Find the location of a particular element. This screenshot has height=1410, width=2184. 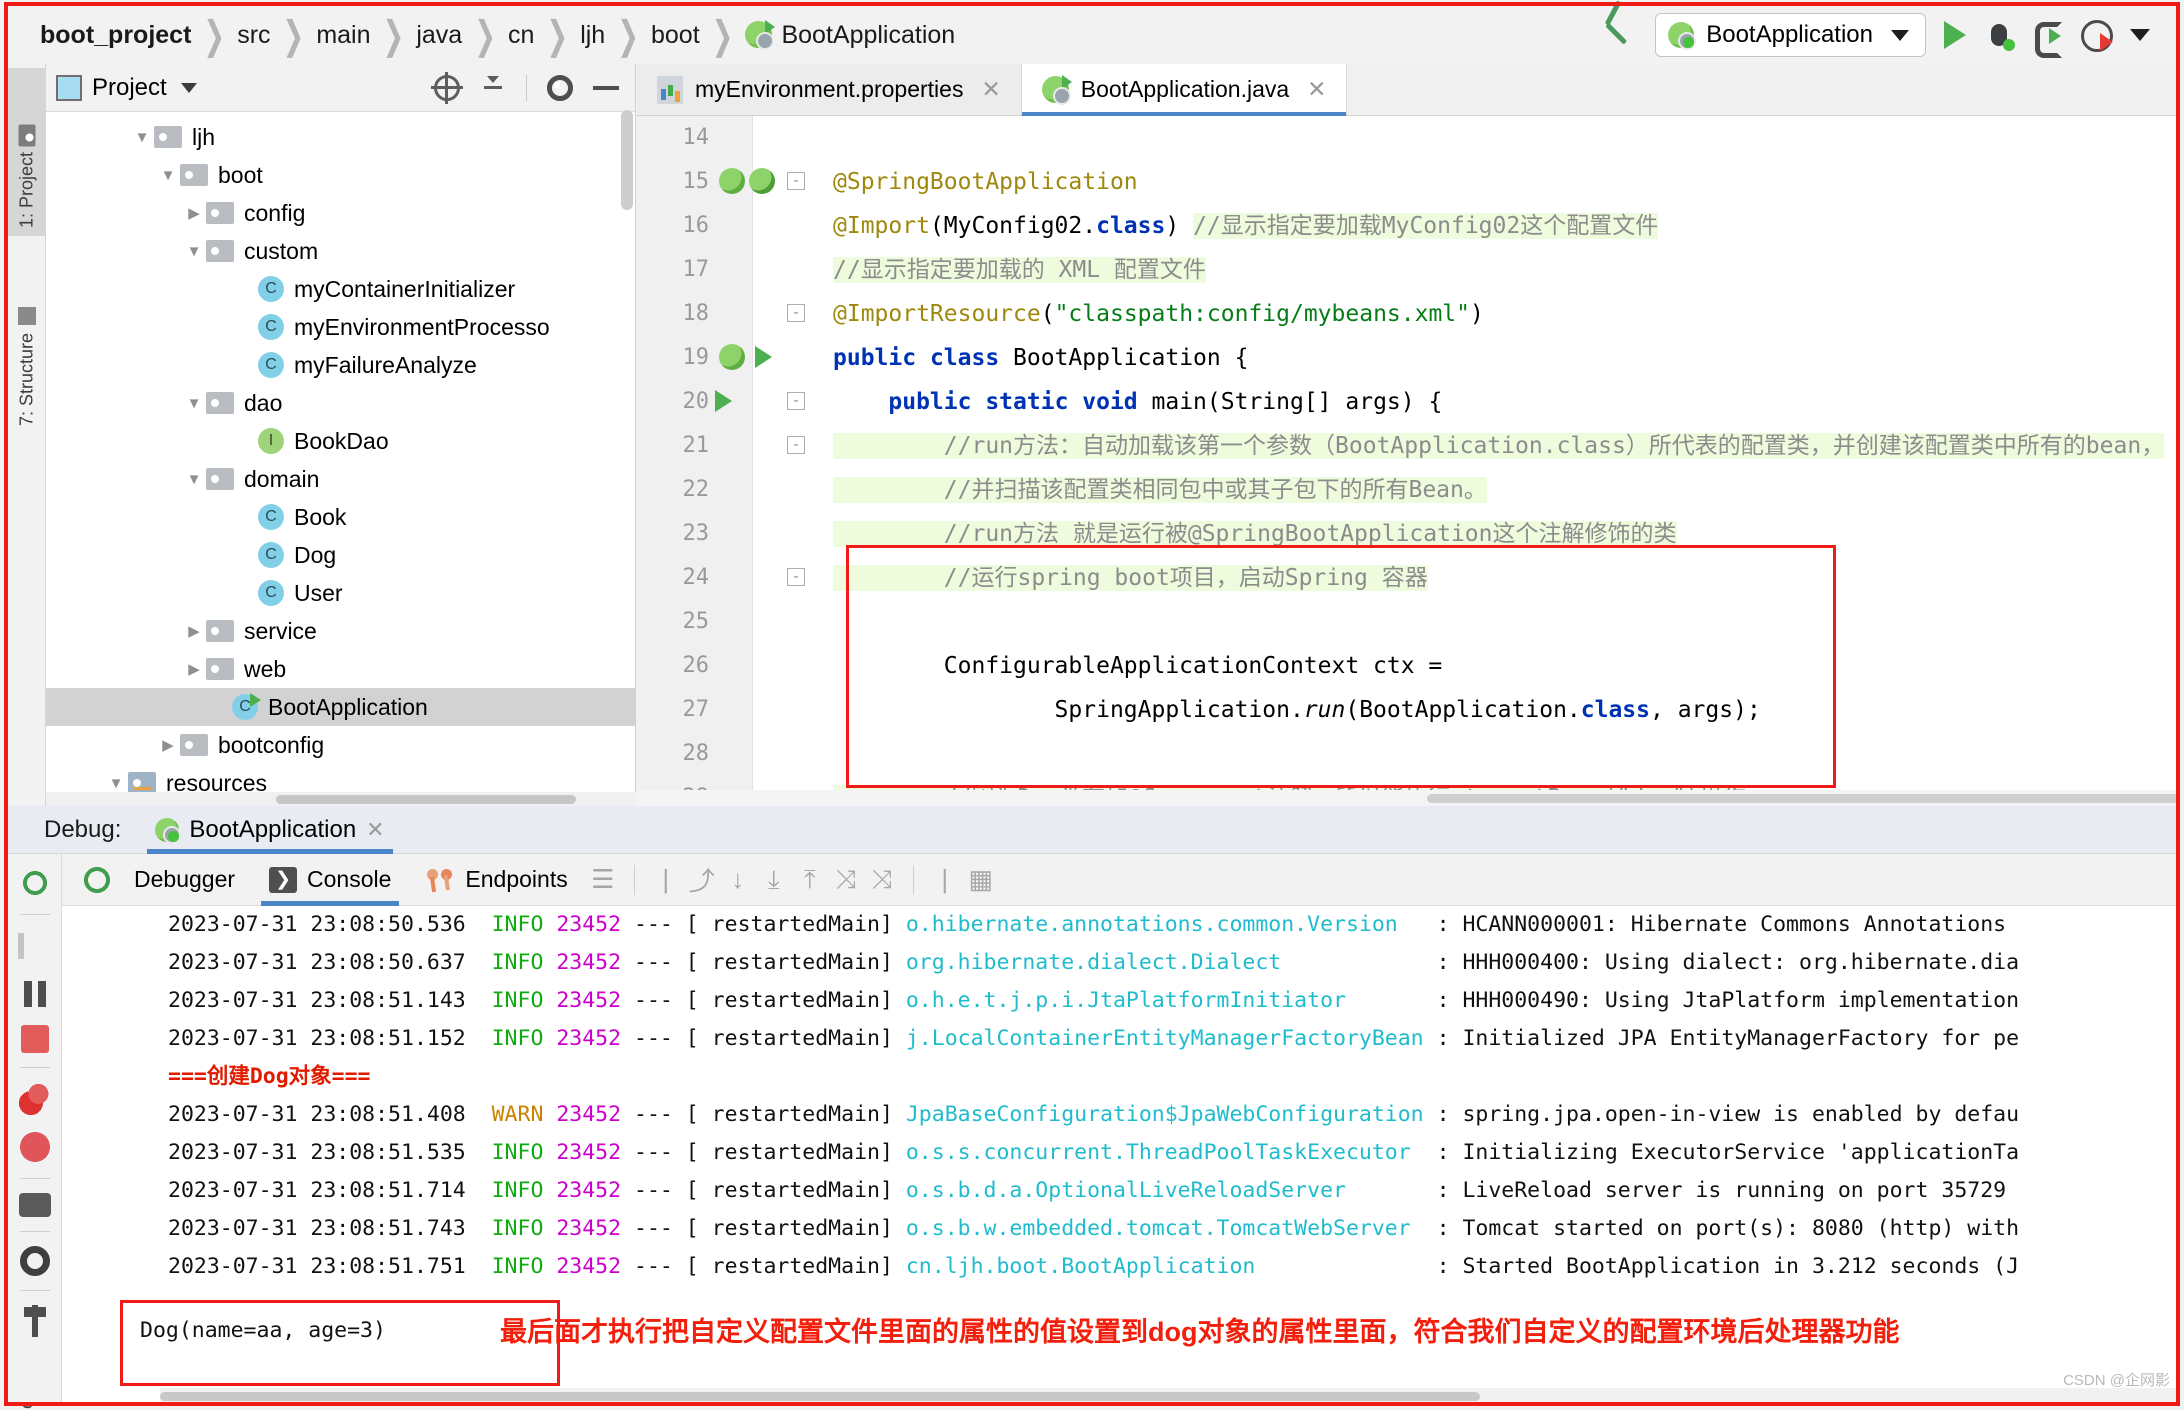

debug-tab-debugger: Debugger is located at coordinates (184, 880).